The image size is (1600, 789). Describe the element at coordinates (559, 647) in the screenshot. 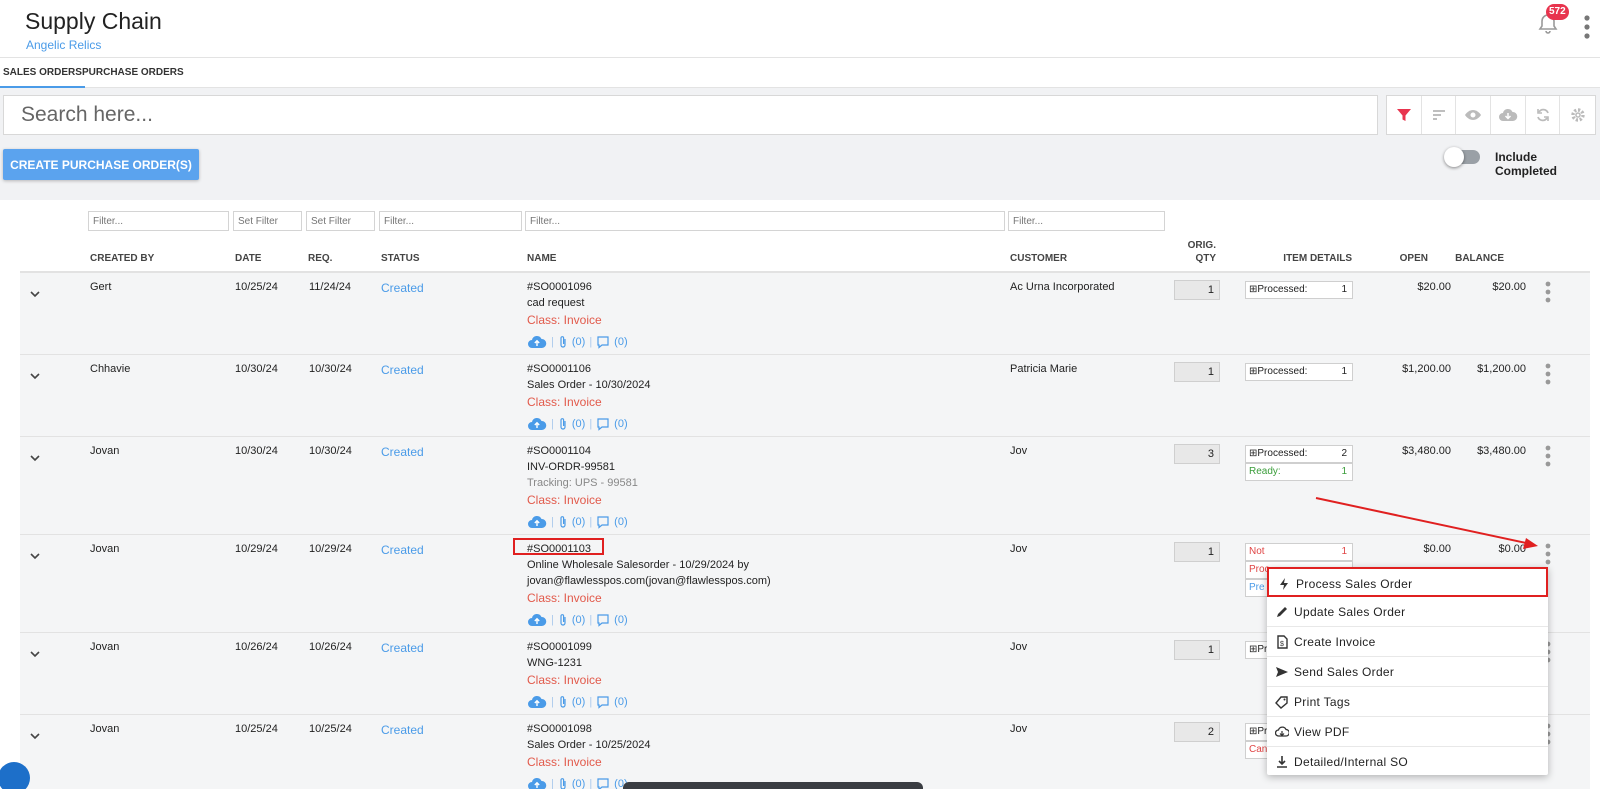

I see `sales-order-number: #SO0001099` at that location.